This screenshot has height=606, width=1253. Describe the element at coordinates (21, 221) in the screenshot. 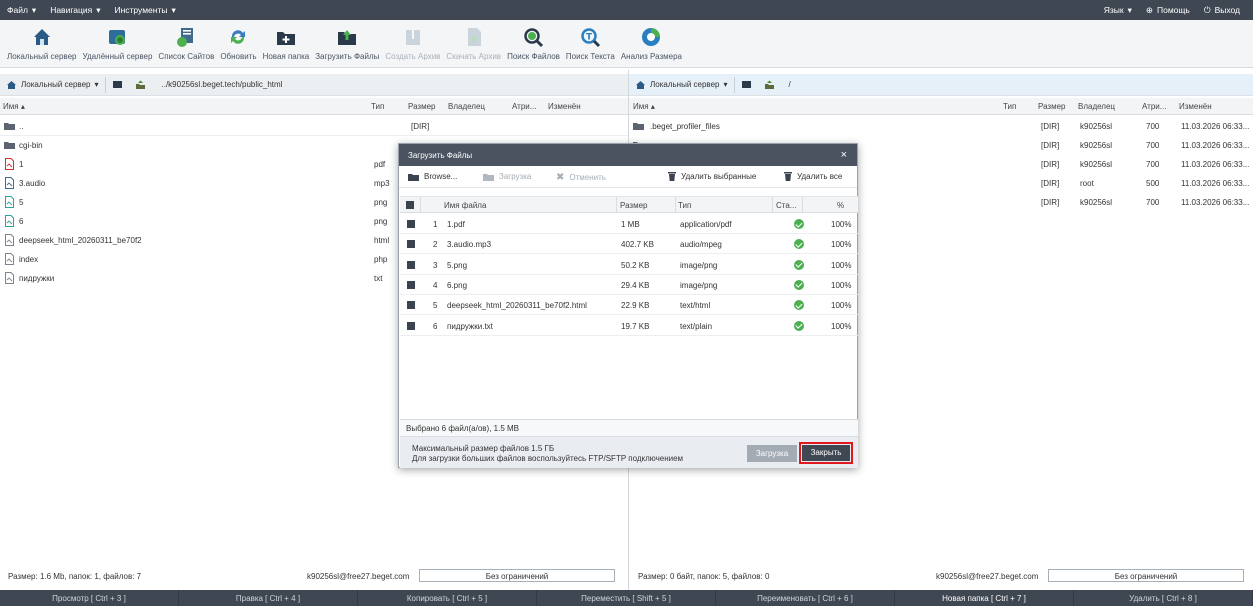

I see `file-name: 6` at that location.